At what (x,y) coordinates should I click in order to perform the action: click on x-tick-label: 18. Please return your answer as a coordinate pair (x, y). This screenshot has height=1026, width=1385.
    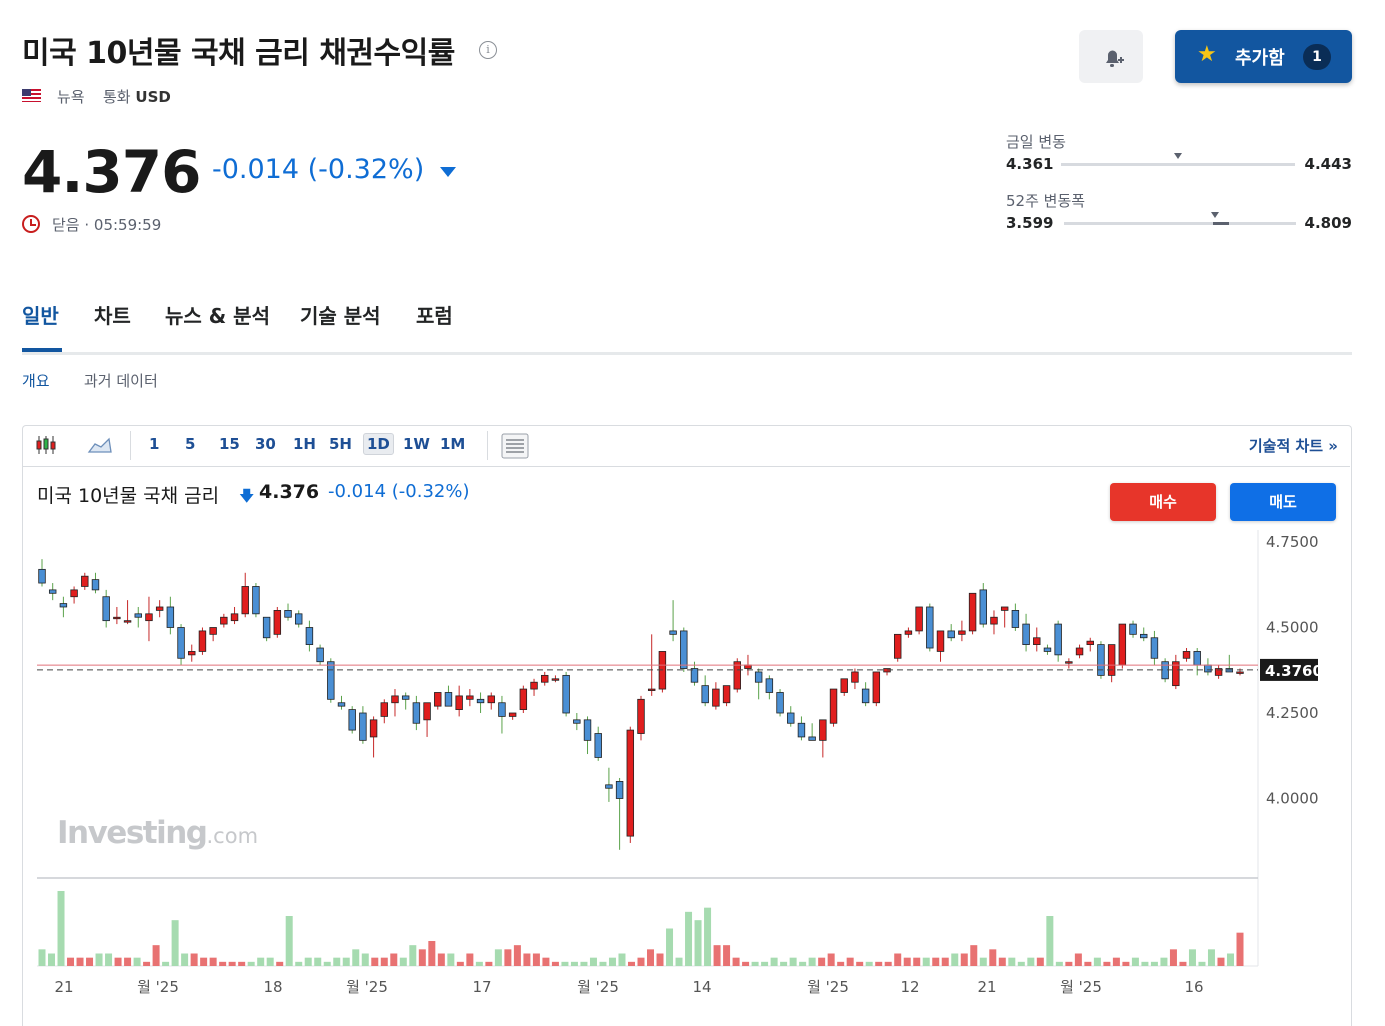
    Looking at the image, I should click on (272, 987).